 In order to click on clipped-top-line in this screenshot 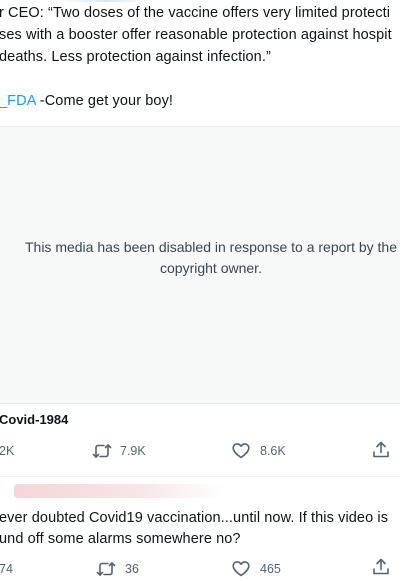, I will do `click(105, 1)`.